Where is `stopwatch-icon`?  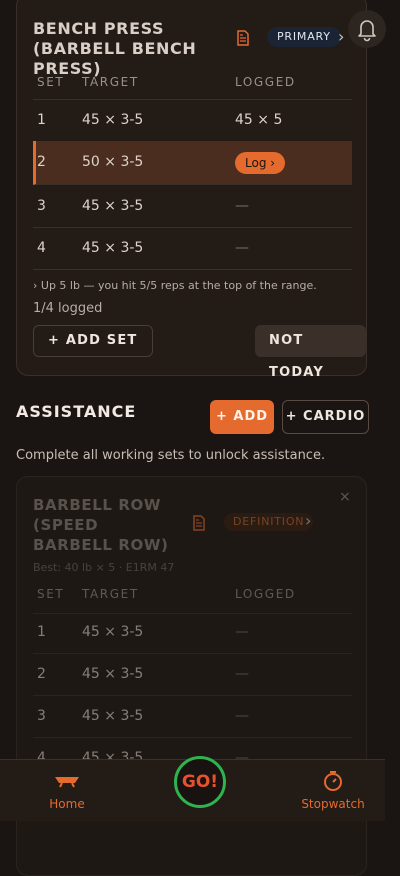 stopwatch-icon is located at coordinates (333, 781).